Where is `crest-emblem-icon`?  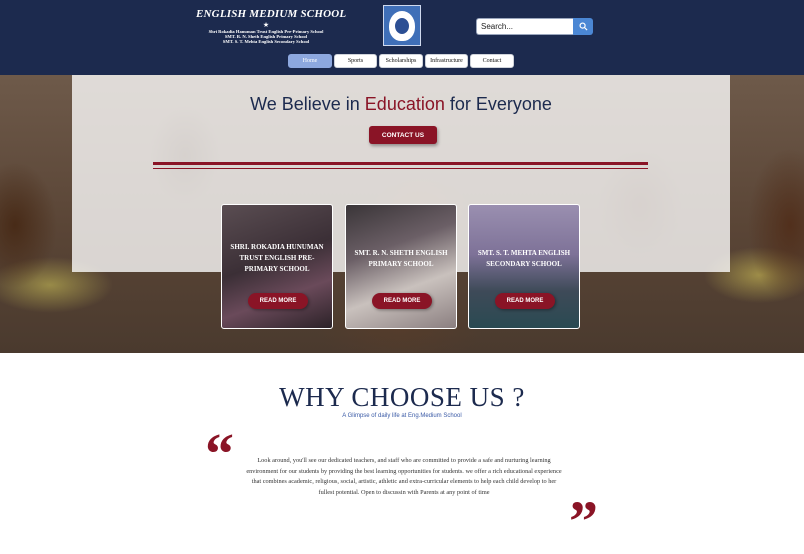 crest-emblem-icon is located at coordinates (402, 25).